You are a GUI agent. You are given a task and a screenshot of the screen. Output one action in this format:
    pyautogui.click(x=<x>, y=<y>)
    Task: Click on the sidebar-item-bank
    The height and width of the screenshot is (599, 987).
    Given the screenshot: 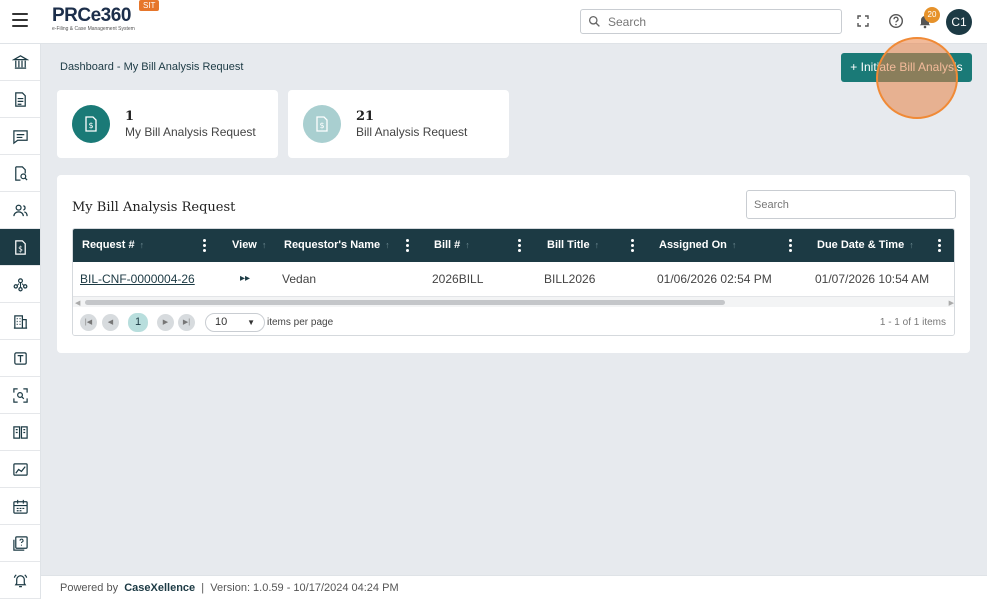 What is the action you would take?
    pyautogui.click(x=20, y=62)
    